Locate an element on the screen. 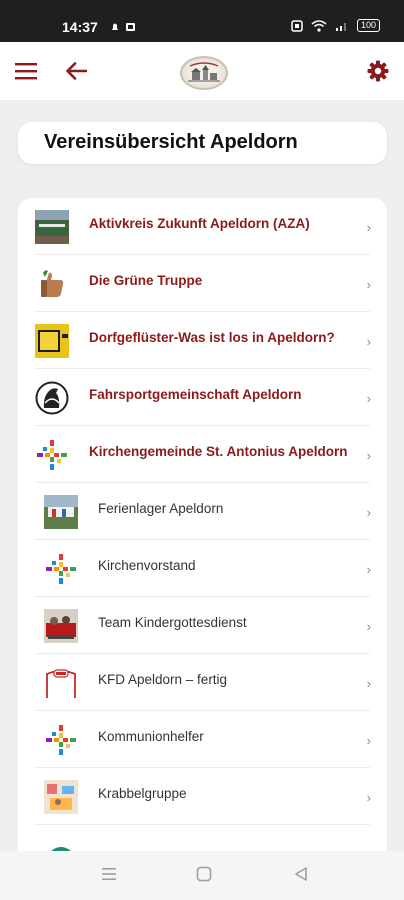 The height and width of the screenshot is (900, 404). back-button is located at coordinates (76, 71).